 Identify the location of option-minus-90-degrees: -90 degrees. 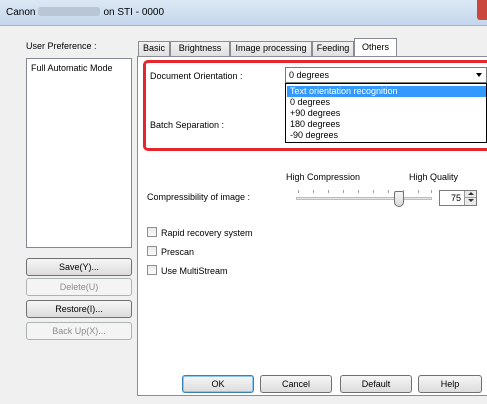
(386, 135).